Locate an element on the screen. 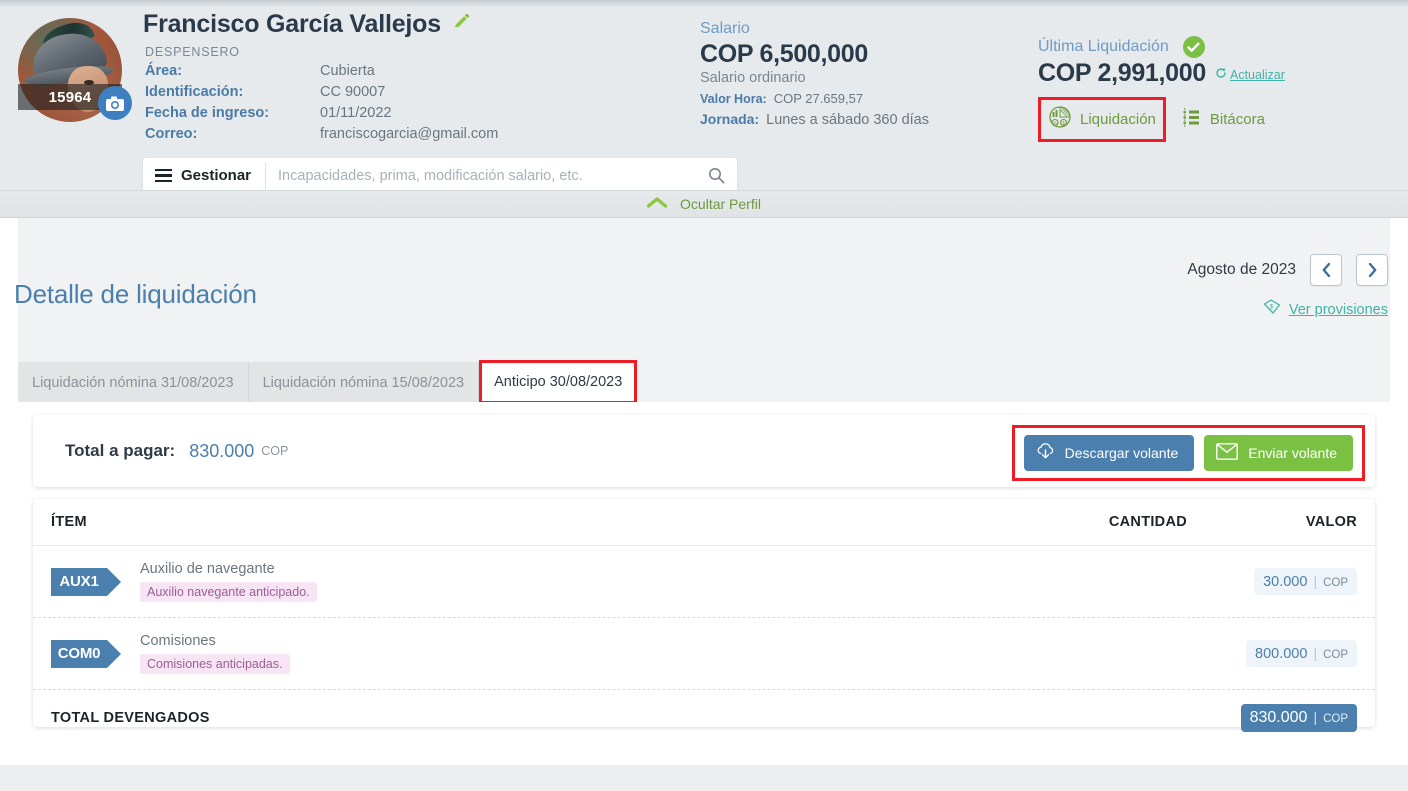  cloud-download-icon is located at coordinates (1045, 453).